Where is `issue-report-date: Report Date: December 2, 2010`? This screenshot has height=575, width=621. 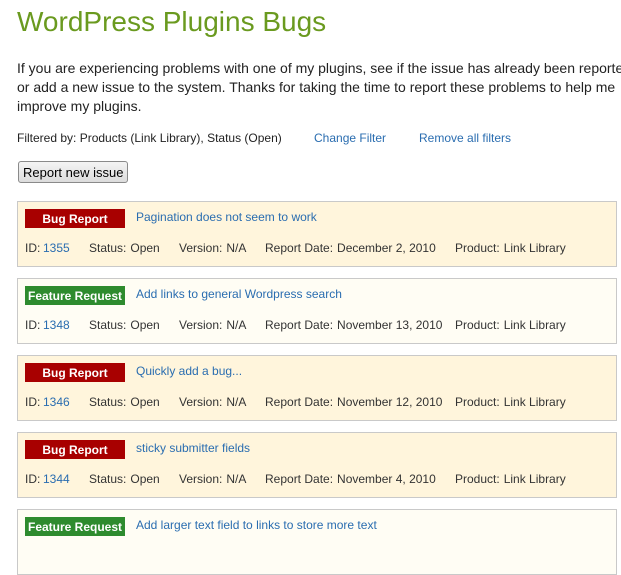 issue-report-date: Report Date: December 2, 2010 is located at coordinates (350, 248).